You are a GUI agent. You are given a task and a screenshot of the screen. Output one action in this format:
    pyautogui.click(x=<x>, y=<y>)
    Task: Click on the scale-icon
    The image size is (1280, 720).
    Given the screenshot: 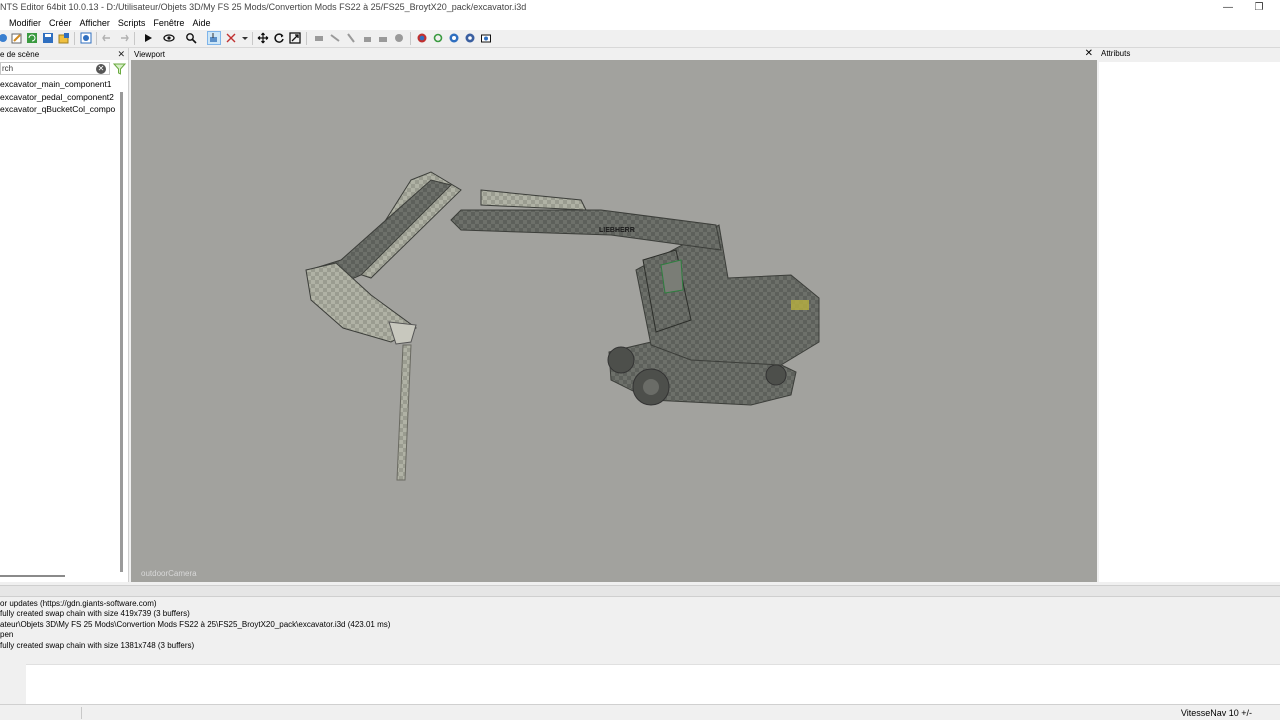 What is the action you would take?
    pyautogui.click(x=295, y=38)
    